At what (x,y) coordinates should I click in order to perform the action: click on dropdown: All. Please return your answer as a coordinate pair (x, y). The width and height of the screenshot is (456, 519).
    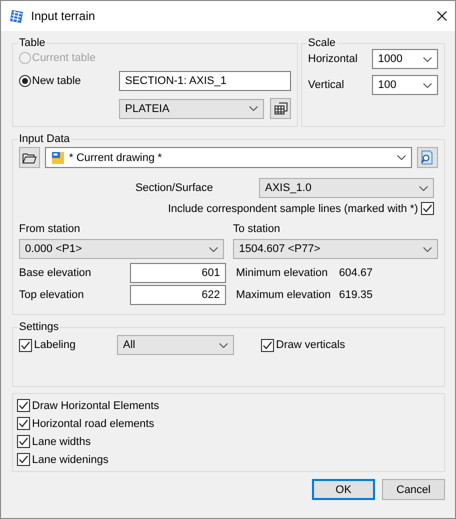
    Looking at the image, I should click on (175, 345).